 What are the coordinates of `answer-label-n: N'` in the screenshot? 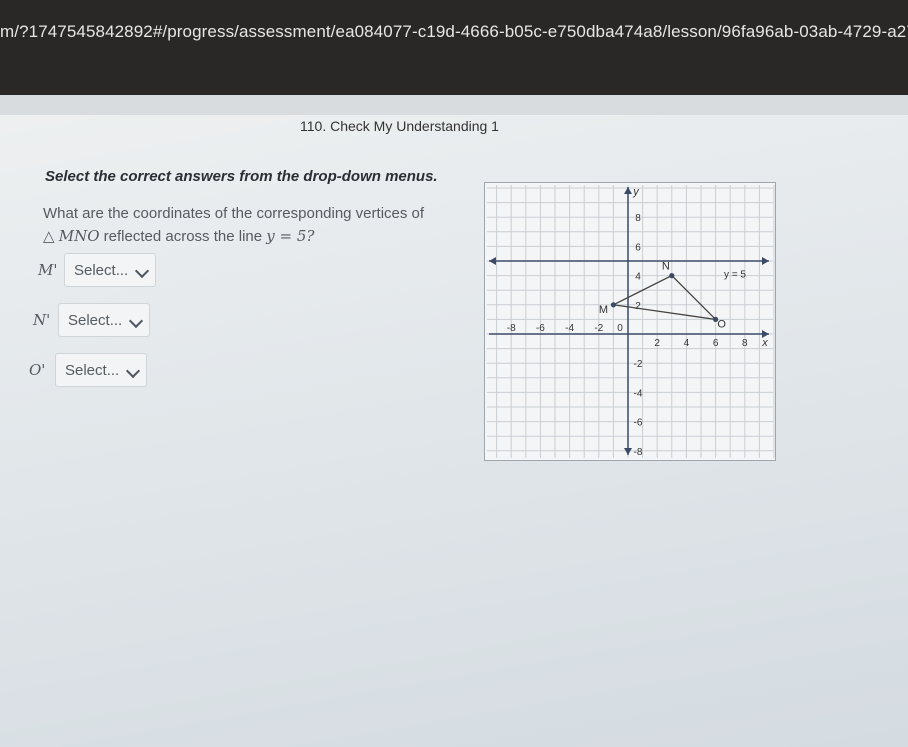 It's located at (42, 320).